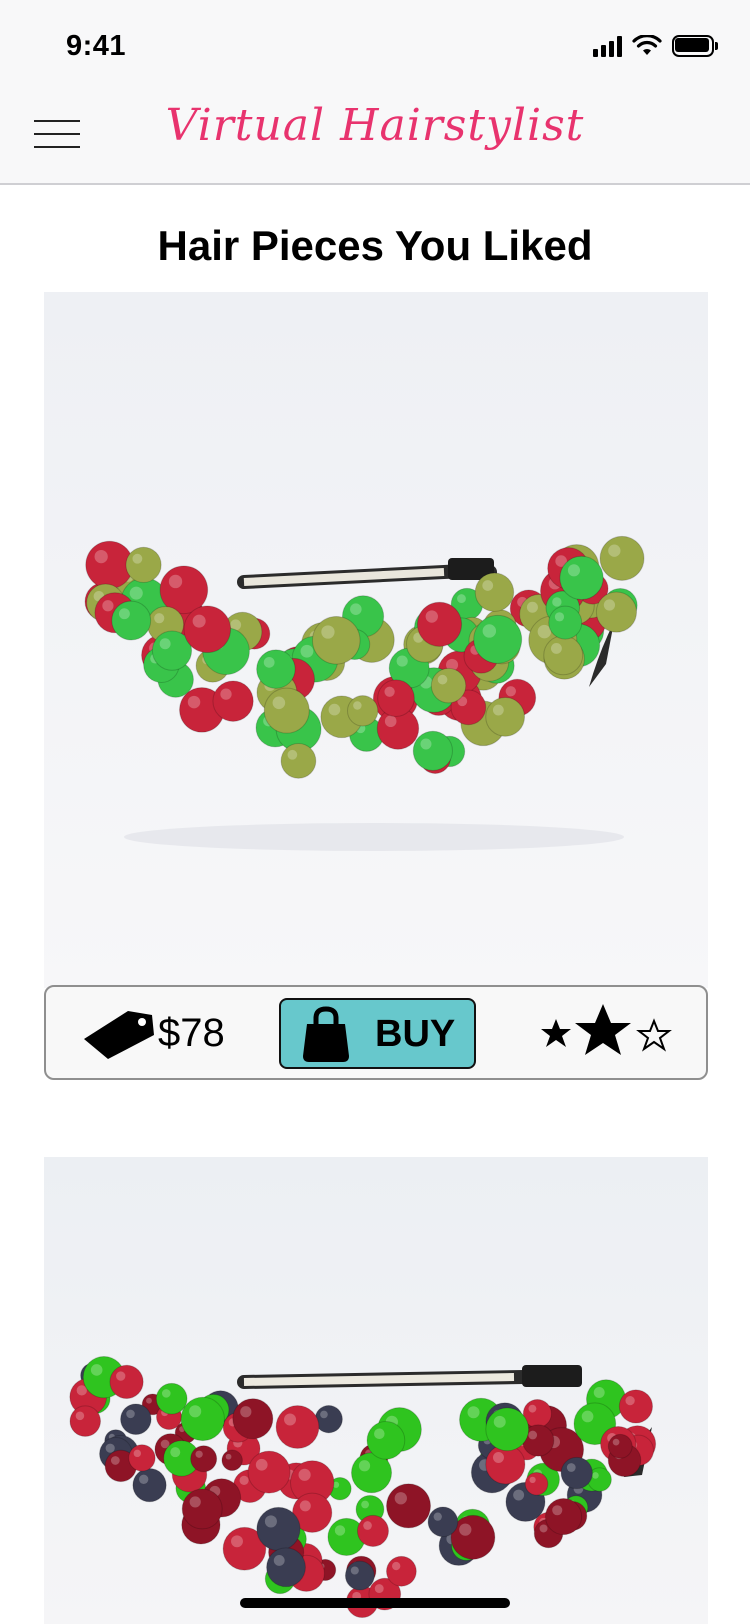 The image size is (750, 1624). I want to click on buy-label: BUY, so click(415, 1034).